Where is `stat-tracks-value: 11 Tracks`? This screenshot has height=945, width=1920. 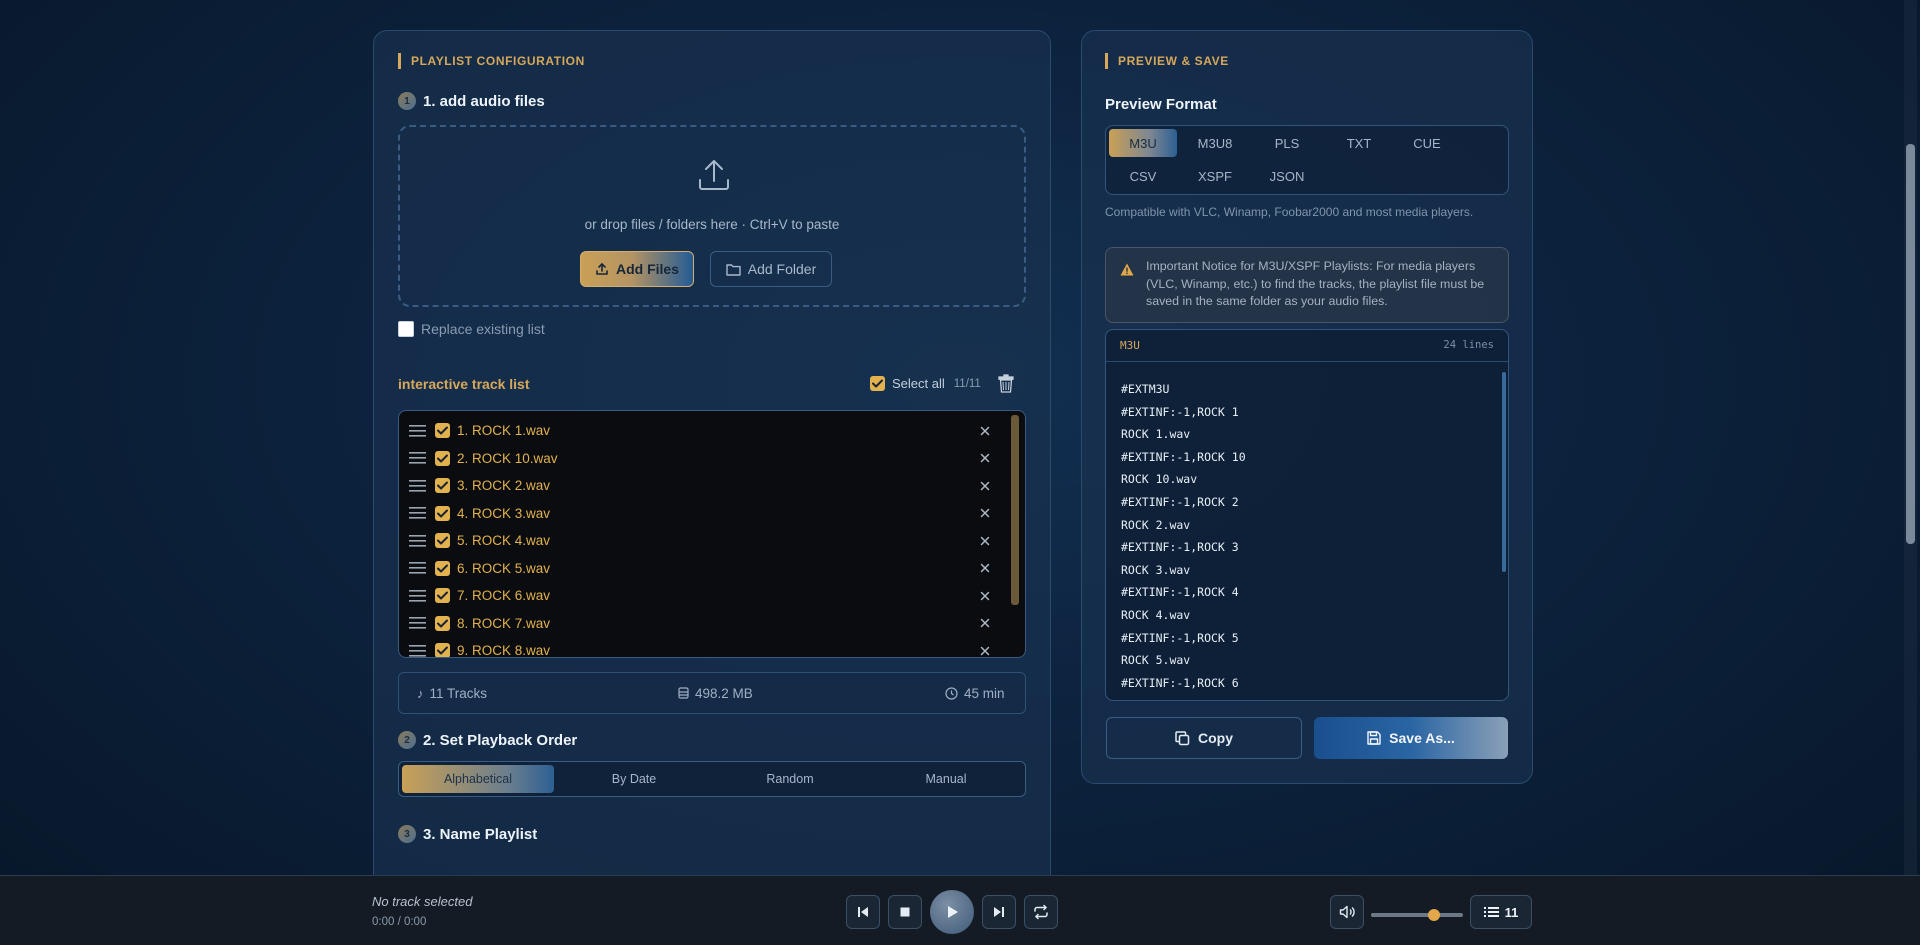 stat-tracks-value: 11 Tracks is located at coordinates (458, 693).